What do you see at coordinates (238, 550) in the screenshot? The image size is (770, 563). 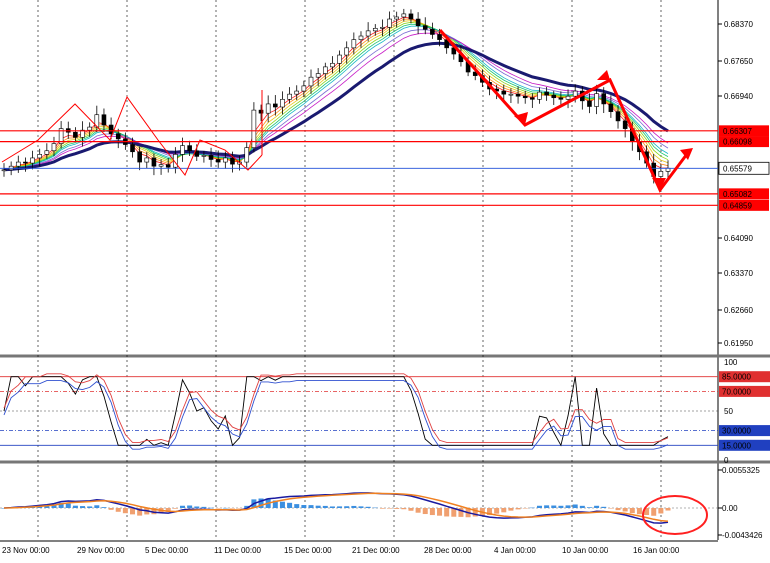 I see `x-tick-label: 11 Dec 00:00` at bounding box center [238, 550].